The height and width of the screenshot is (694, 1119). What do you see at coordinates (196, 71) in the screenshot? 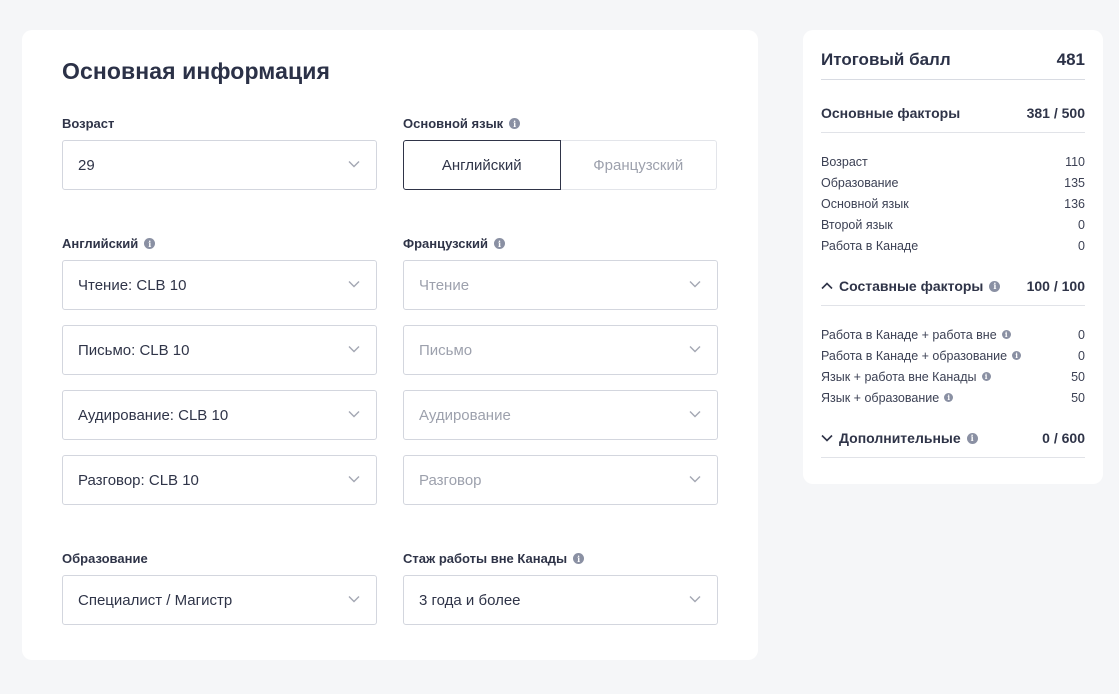
I see `page-title: Основная информация` at bounding box center [196, 71].